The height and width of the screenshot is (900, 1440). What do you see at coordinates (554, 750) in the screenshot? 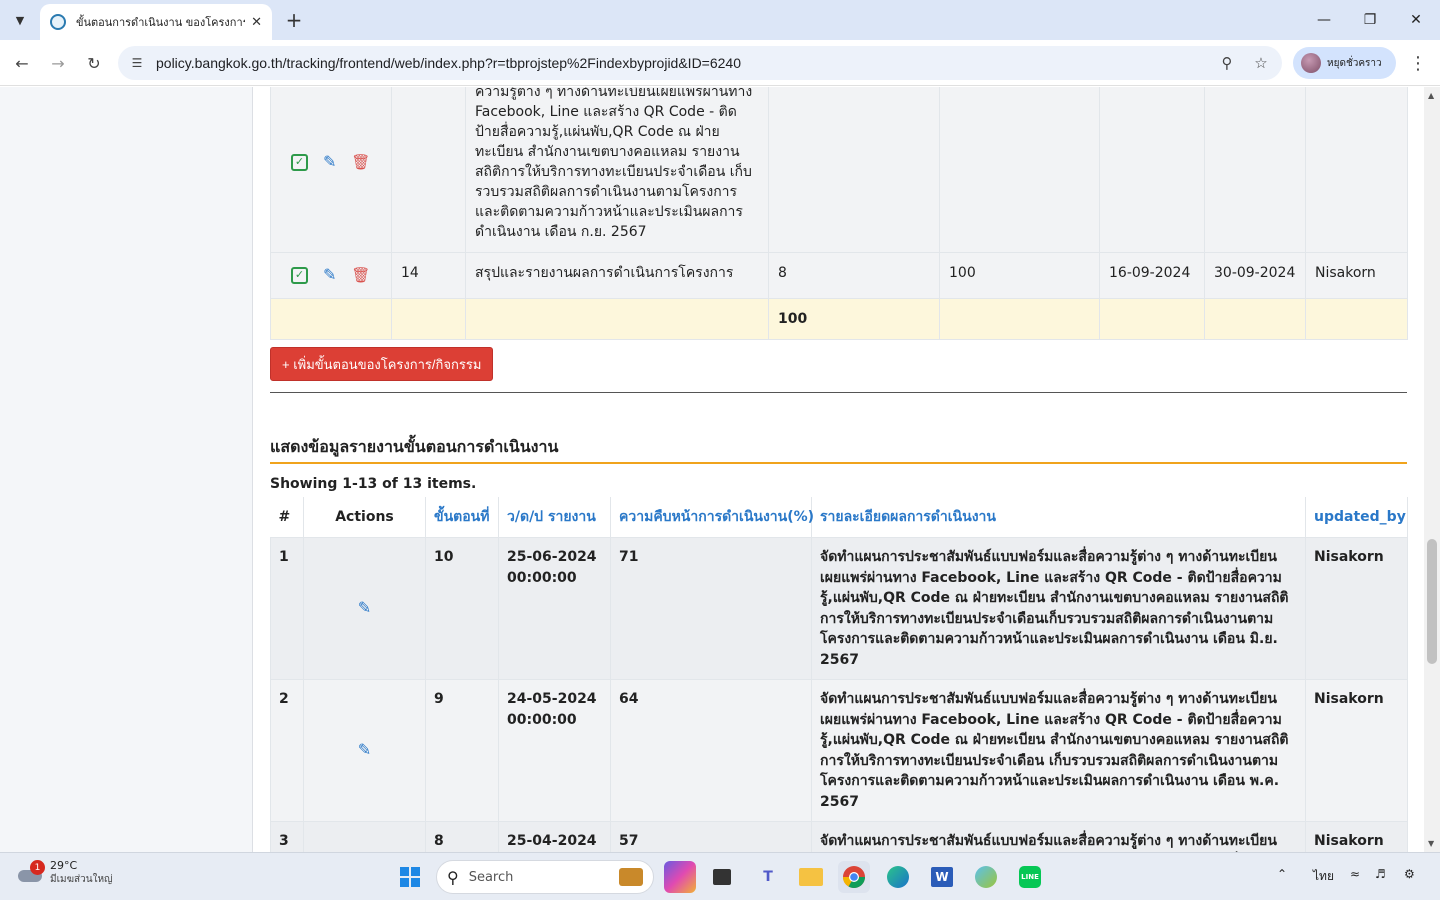
I see `cell-date: 24-05-2024 00:00:00` at bounding box center [554, 750].